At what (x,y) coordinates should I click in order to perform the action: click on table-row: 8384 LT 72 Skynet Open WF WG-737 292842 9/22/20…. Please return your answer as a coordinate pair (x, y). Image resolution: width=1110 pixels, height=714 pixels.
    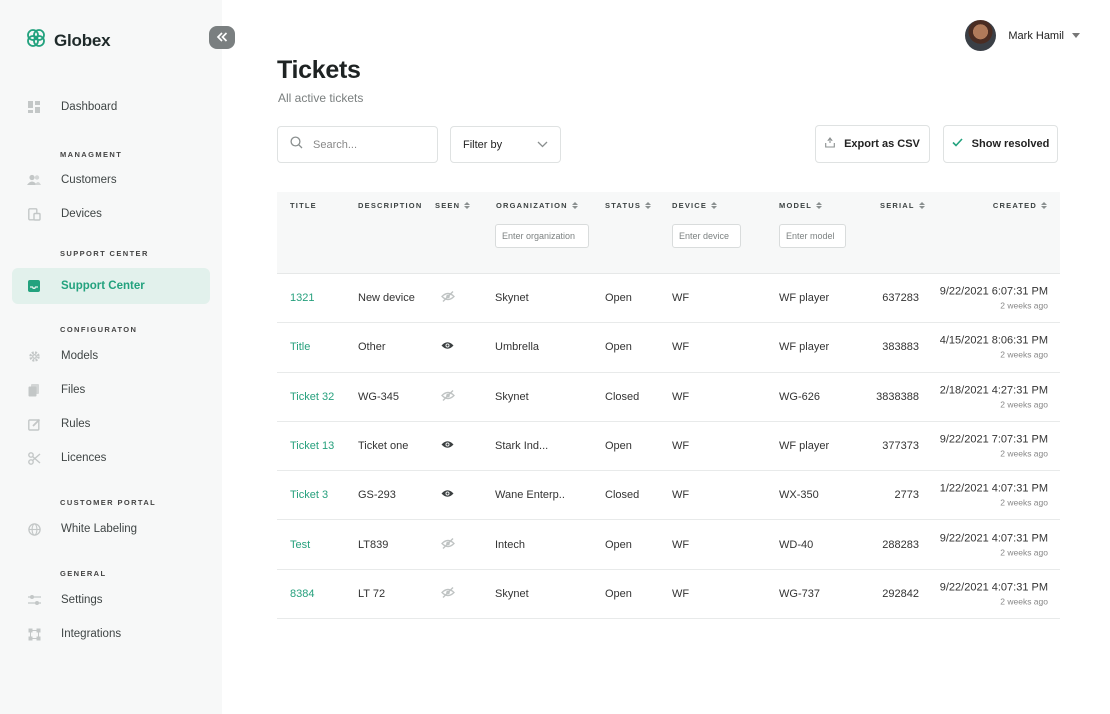
    Looking at the image, I should click on (668, 595).